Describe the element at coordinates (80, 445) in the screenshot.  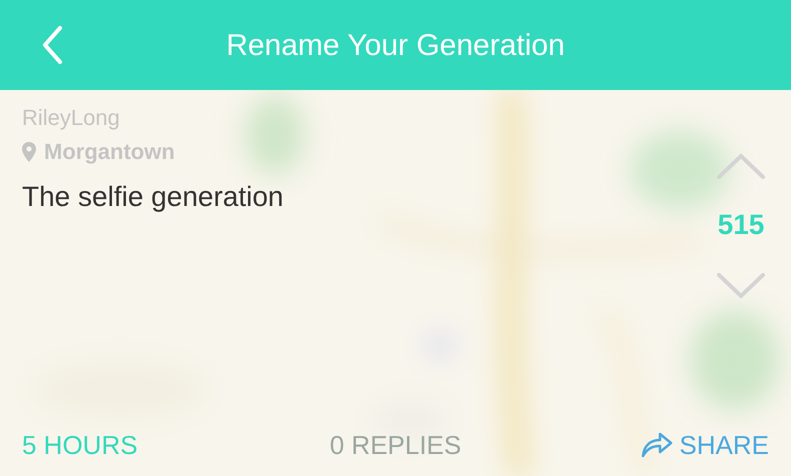
I see `post-time: 5 HOURS` at that location.